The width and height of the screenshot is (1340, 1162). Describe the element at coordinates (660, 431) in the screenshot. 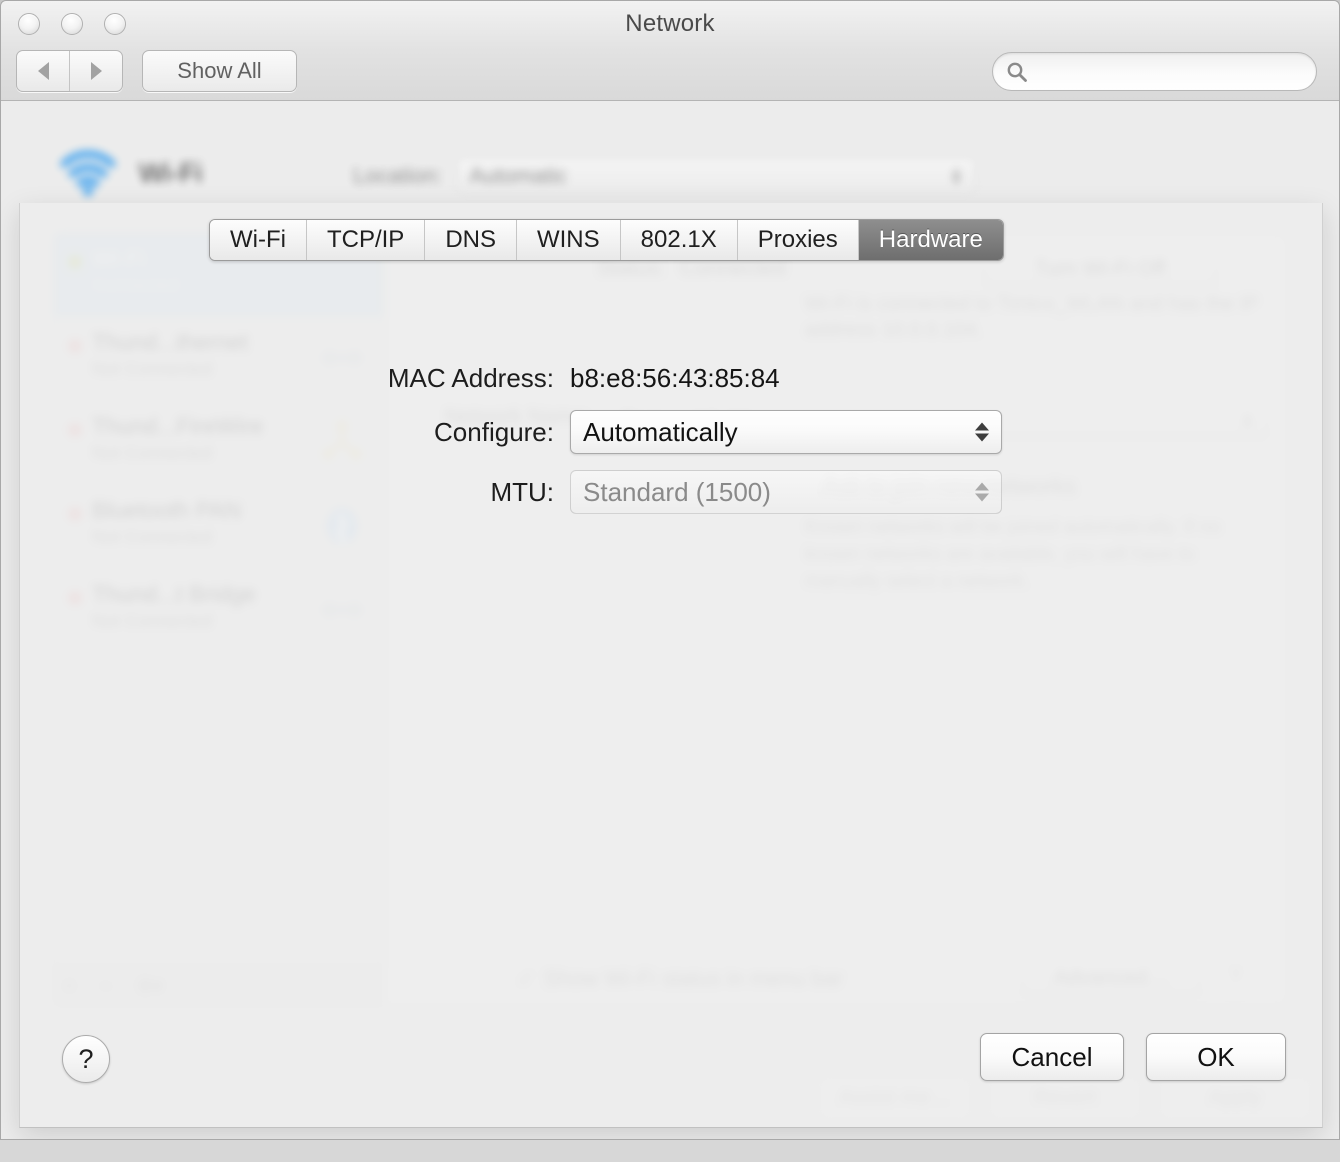

I see `configure-value: Automatically` at that location.